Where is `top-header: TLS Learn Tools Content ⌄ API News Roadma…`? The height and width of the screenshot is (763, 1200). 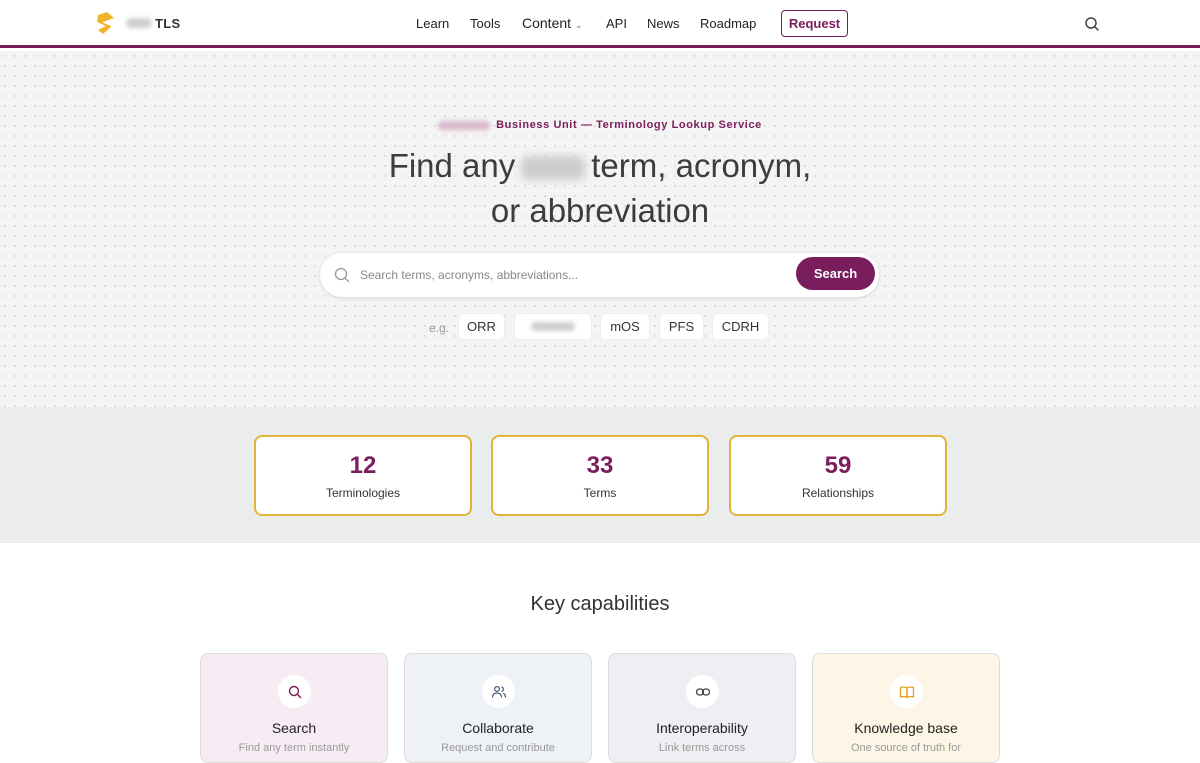
top-header: TLS Learn Tools Content ⌄ API News Roadma… is located at coordinates (600, 24).